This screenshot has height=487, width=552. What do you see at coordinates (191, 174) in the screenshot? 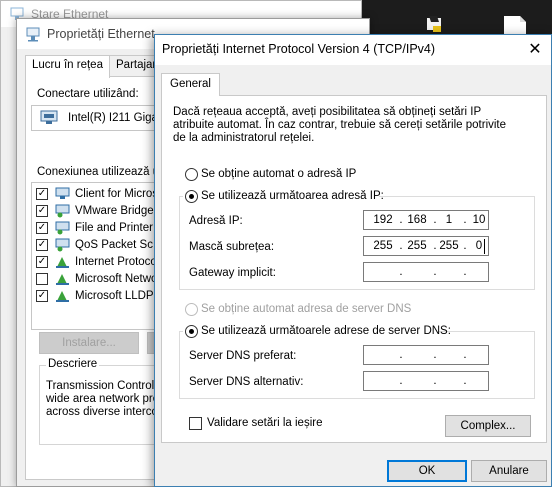
I see `ip-auto-radio` at bounding box center [191, 174].